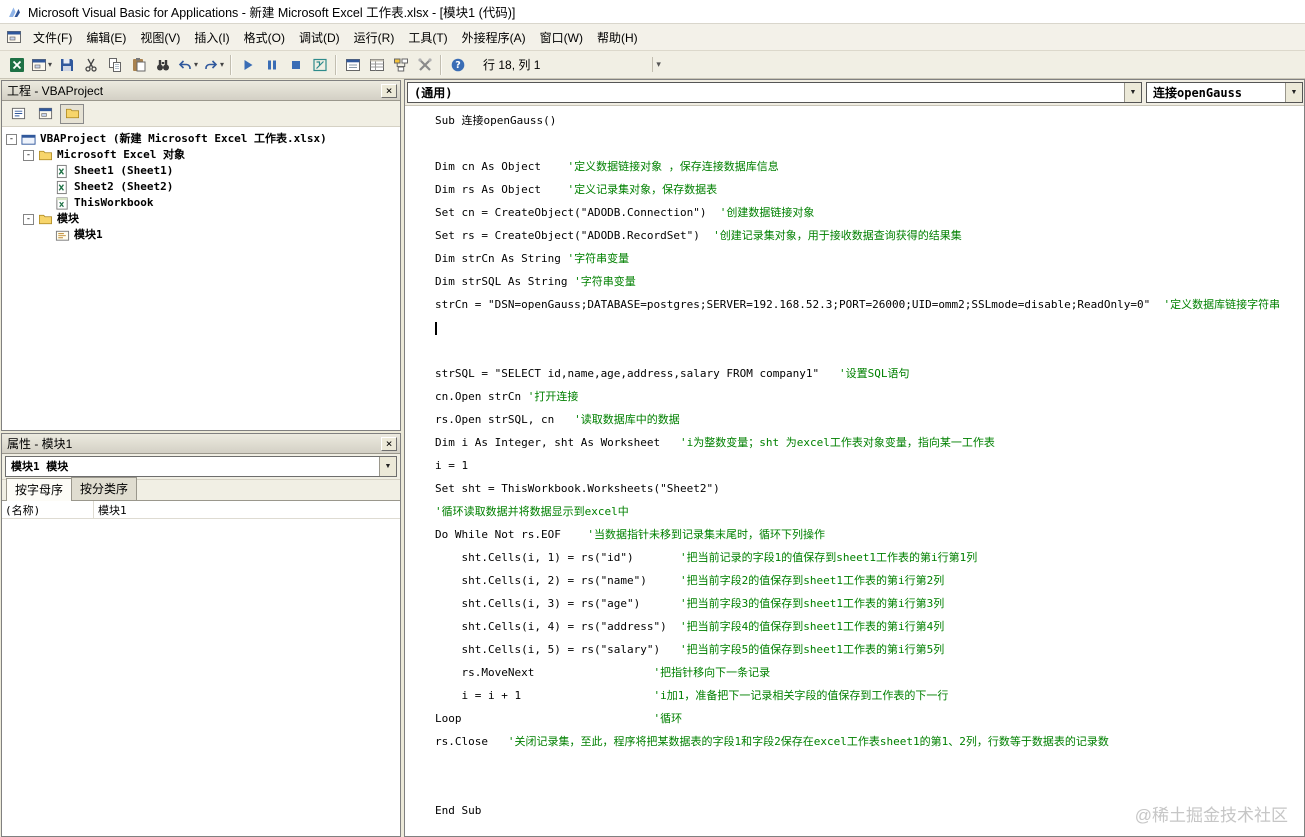 The width and height of the screenshot is (1305, 837). What do you see at coordinates (231, 64) in the screenshot?
I see `toolbar-separator` at bounding box center [231, 64].